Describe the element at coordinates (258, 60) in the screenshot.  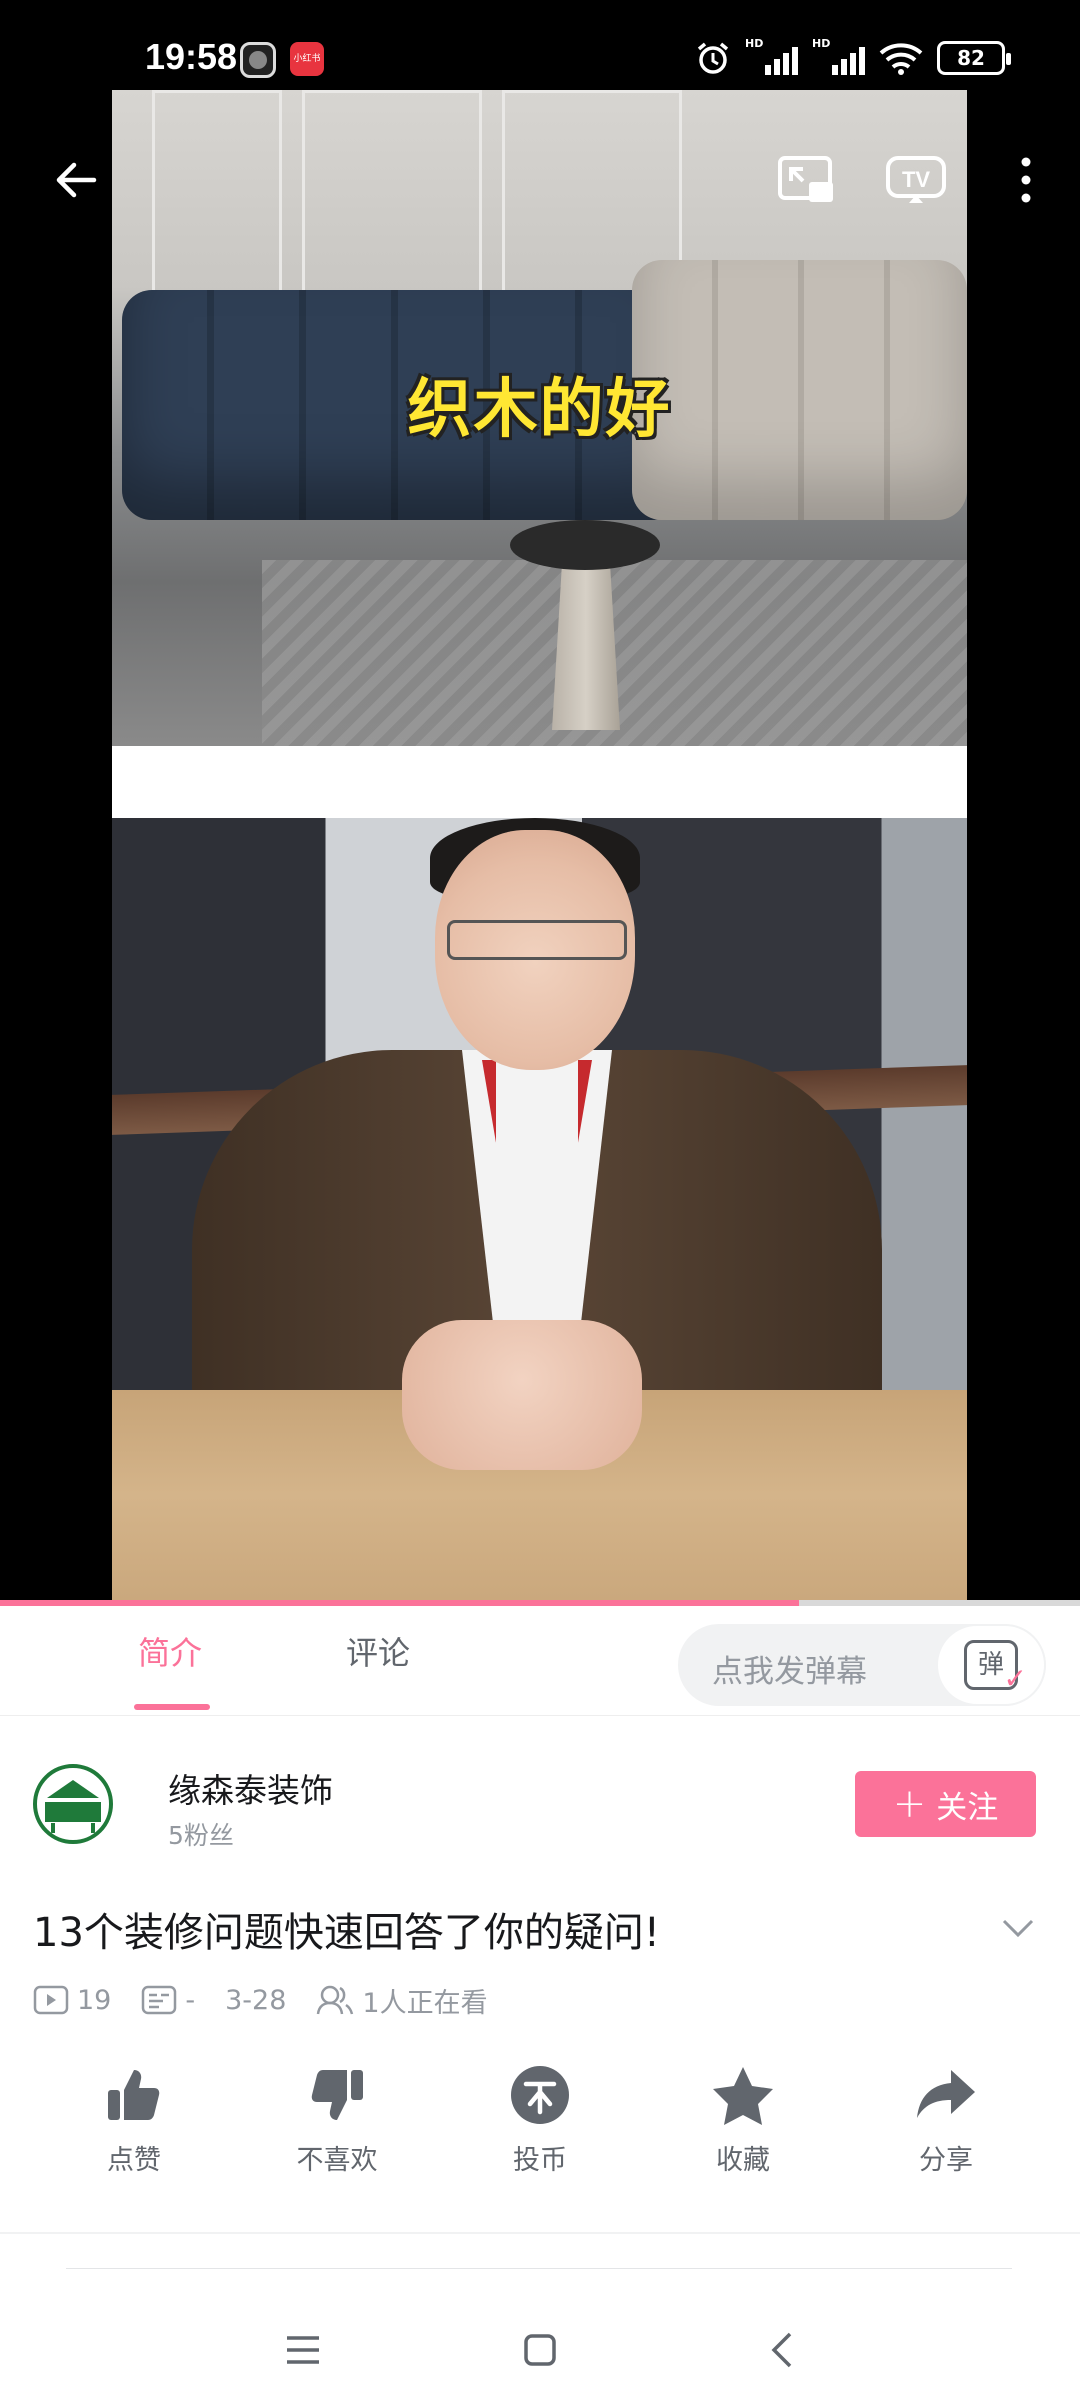
I see `recording-icon` at that location.